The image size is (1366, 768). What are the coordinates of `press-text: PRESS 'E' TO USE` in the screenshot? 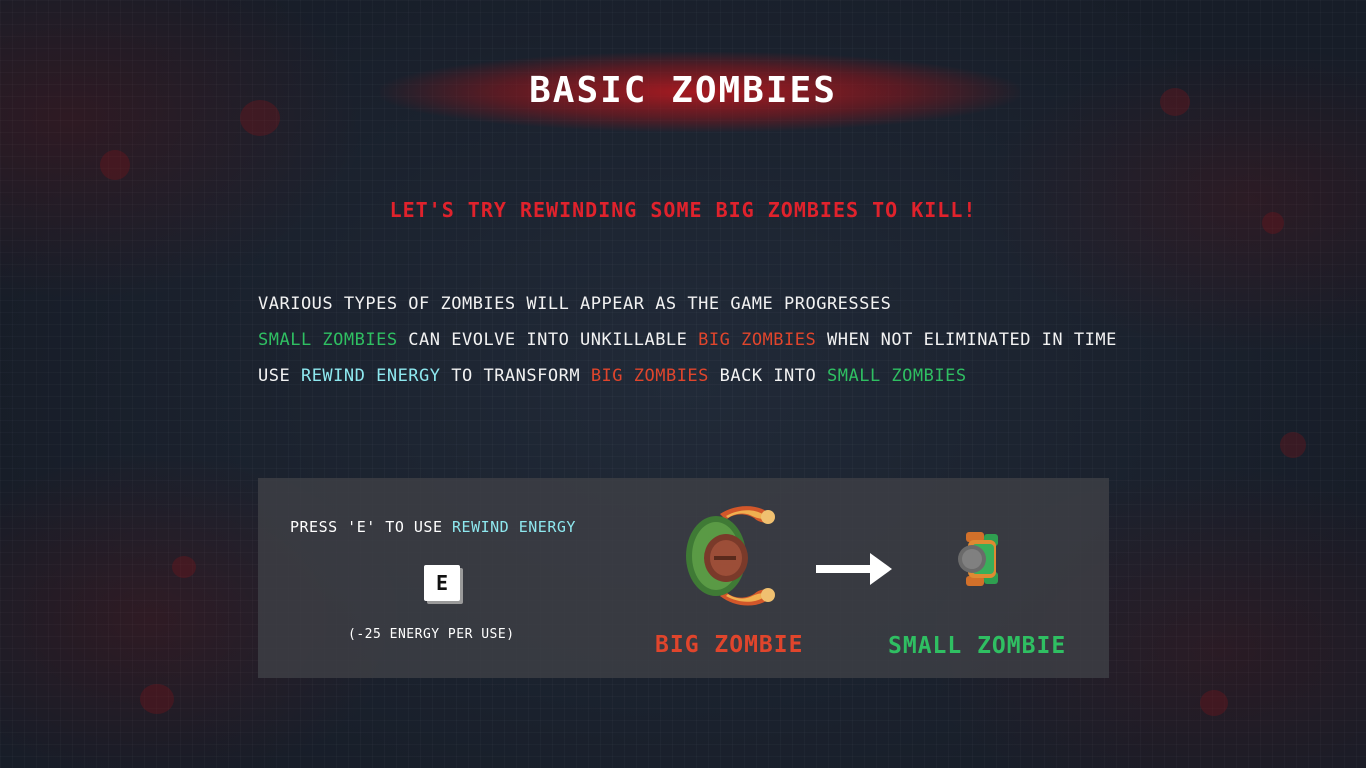 It's located at (371, 527).